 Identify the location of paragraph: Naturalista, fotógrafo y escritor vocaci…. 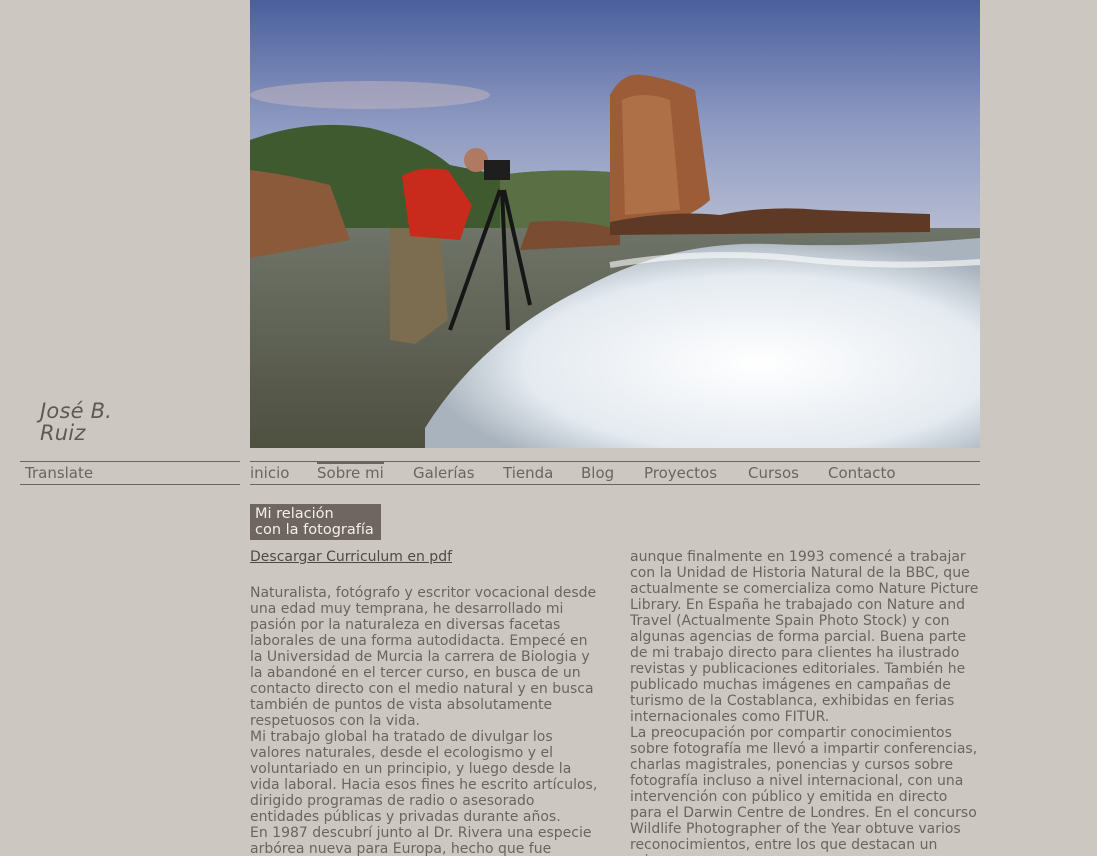
(423, 657).